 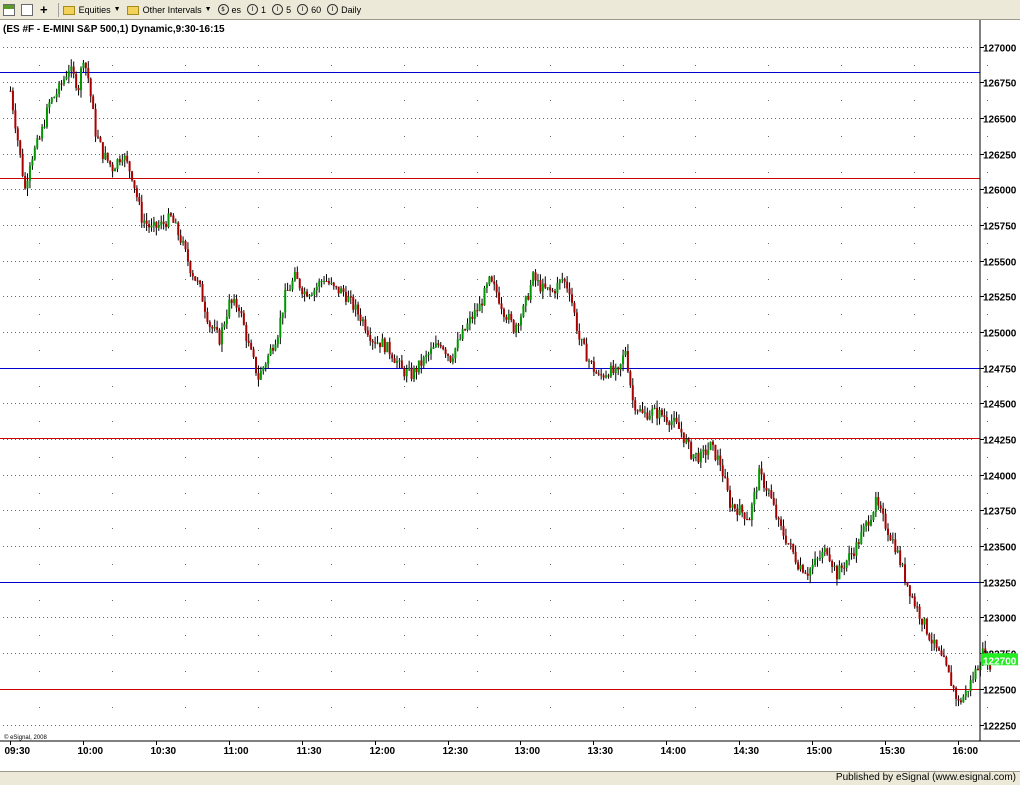 I want to click on x-tick-label: 12:30, so click(x=456, y=751).